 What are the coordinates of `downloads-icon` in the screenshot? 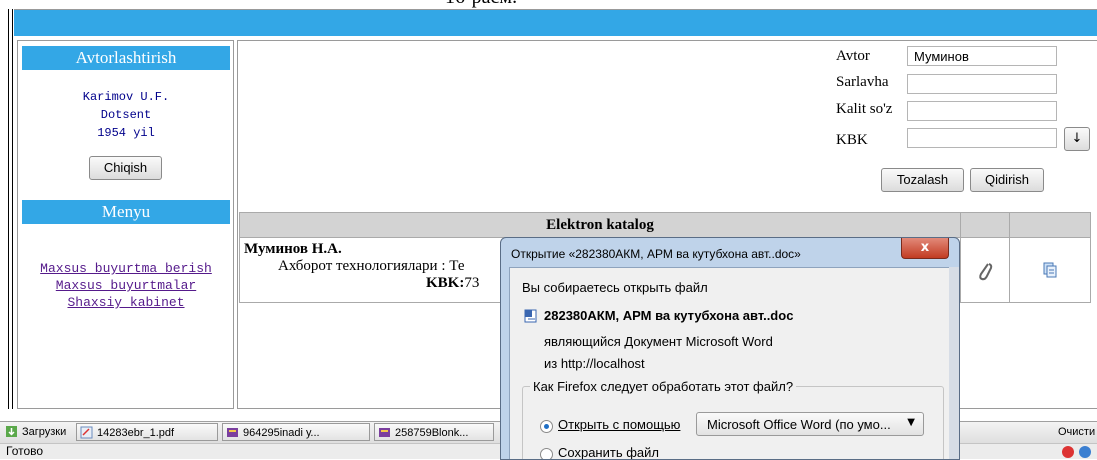 It's located at (11, 431).